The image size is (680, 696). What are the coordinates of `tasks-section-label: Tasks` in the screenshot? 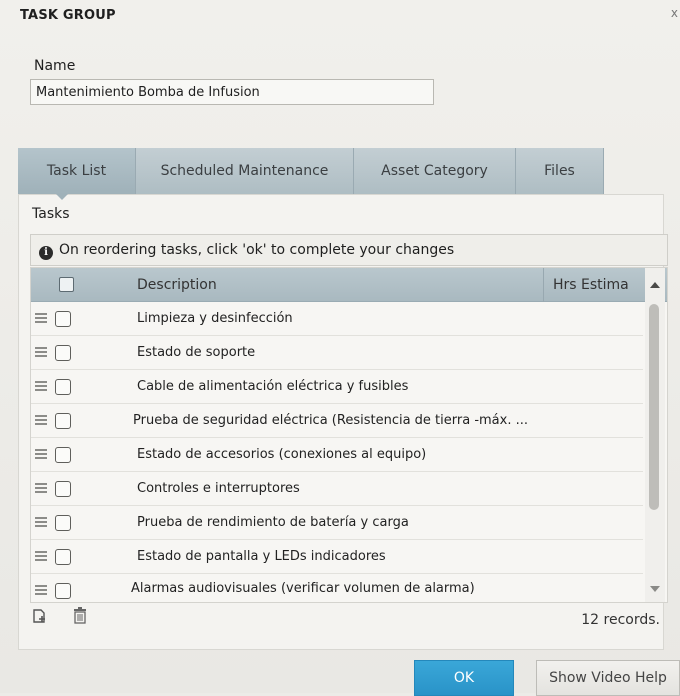 It's located at (51, 214).